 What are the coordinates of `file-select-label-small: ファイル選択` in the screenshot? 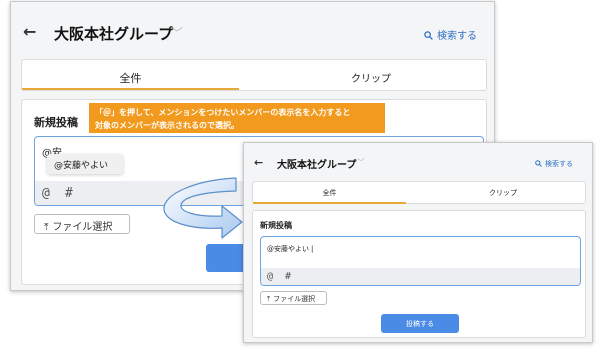 It's located at (294, 299).